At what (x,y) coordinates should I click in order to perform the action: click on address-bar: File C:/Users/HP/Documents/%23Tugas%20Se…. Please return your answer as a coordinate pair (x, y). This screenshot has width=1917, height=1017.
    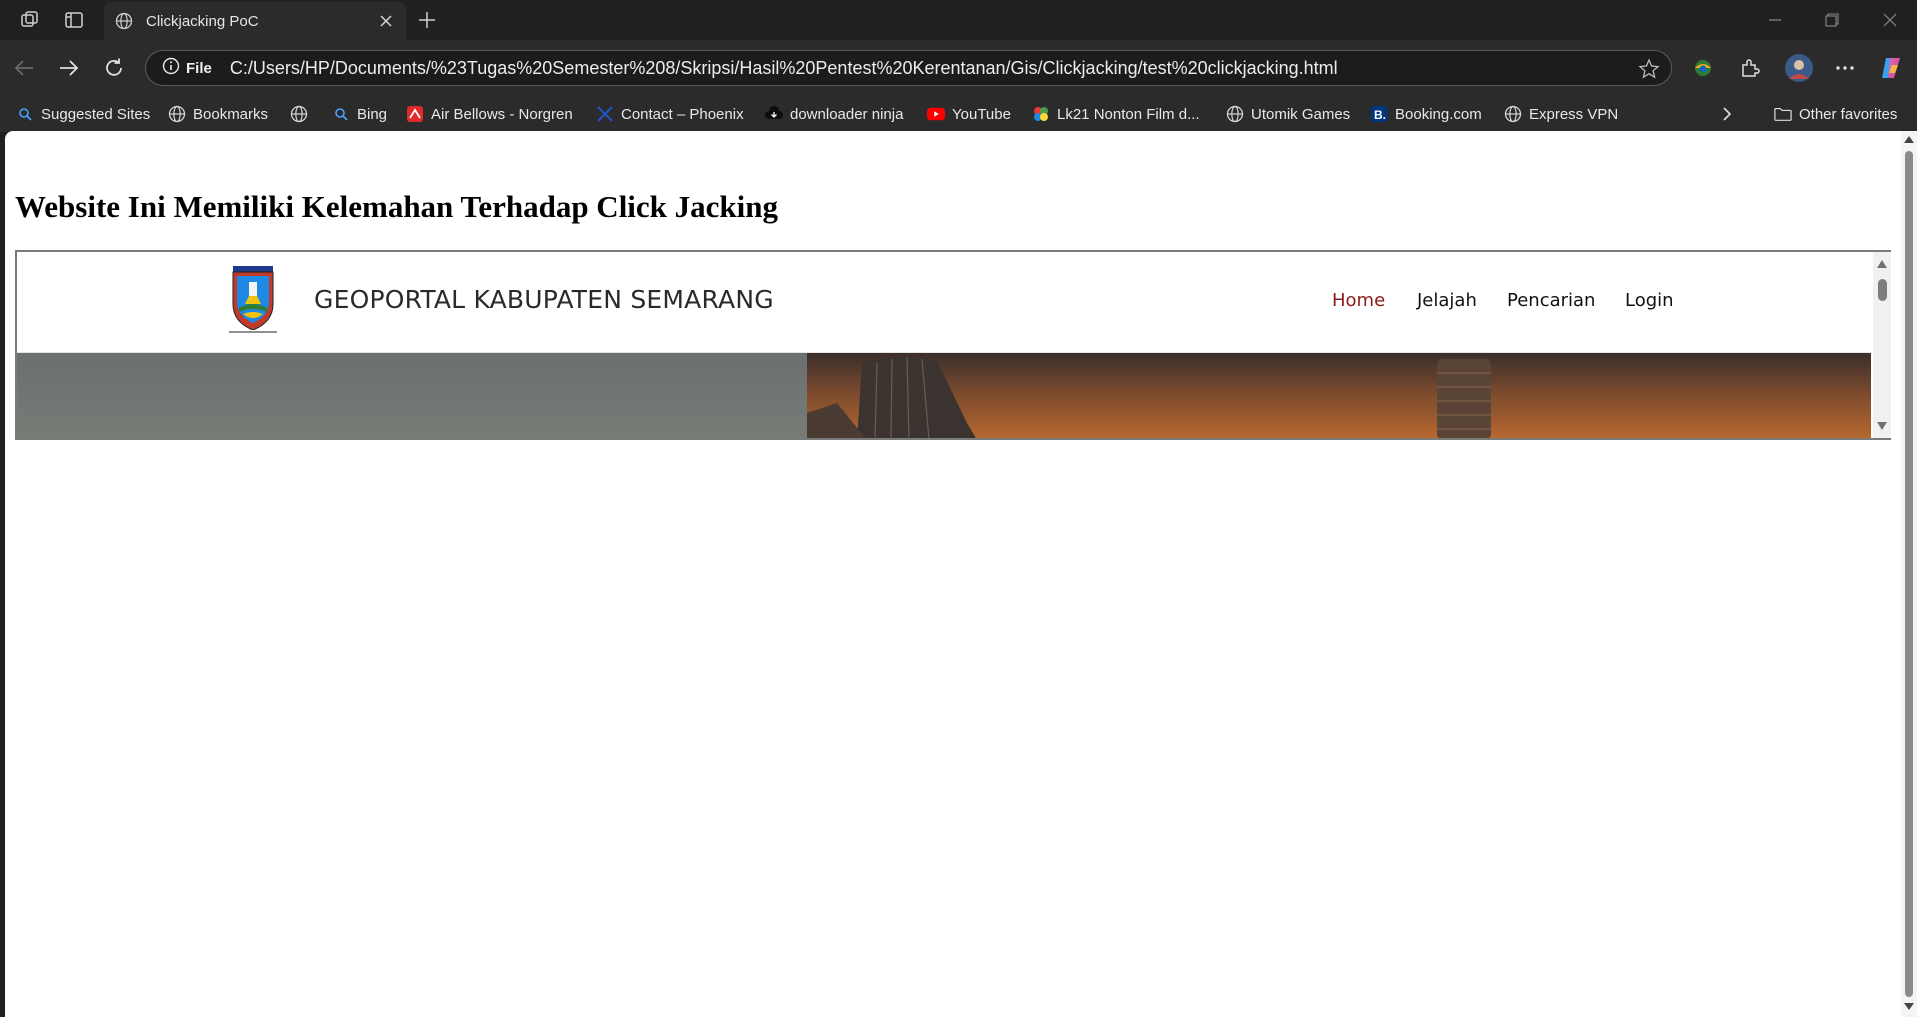
    Looking at the image, I should click on (908, 68).